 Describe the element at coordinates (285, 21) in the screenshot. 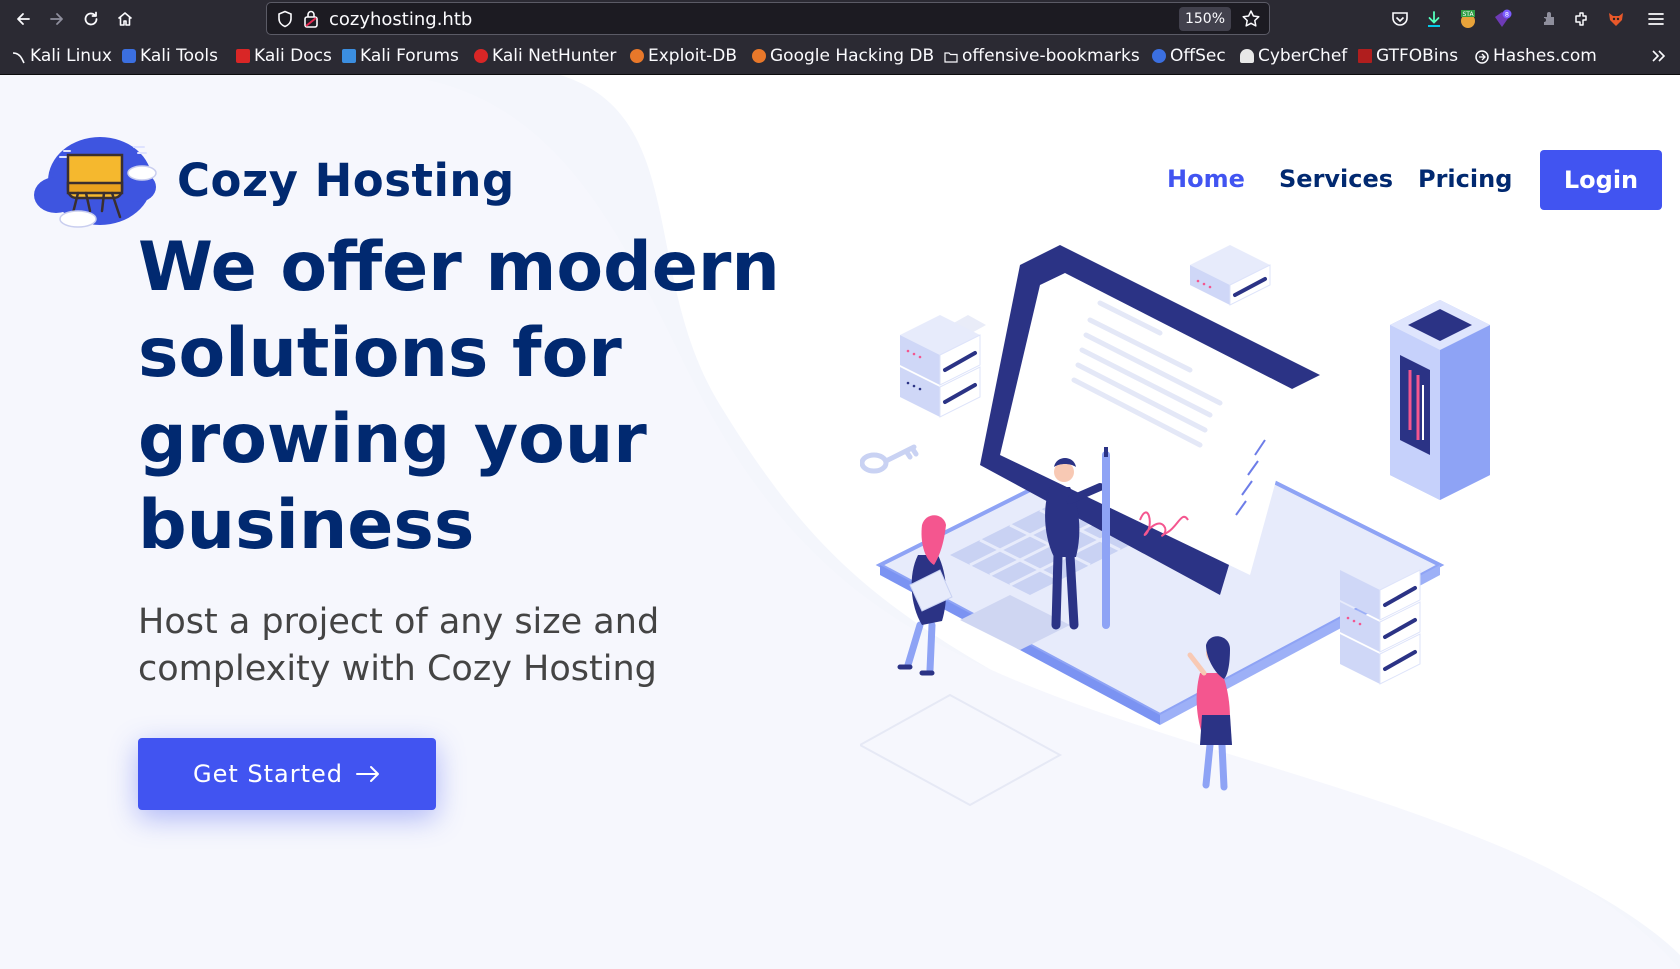

I see `shield-icon` at that location.